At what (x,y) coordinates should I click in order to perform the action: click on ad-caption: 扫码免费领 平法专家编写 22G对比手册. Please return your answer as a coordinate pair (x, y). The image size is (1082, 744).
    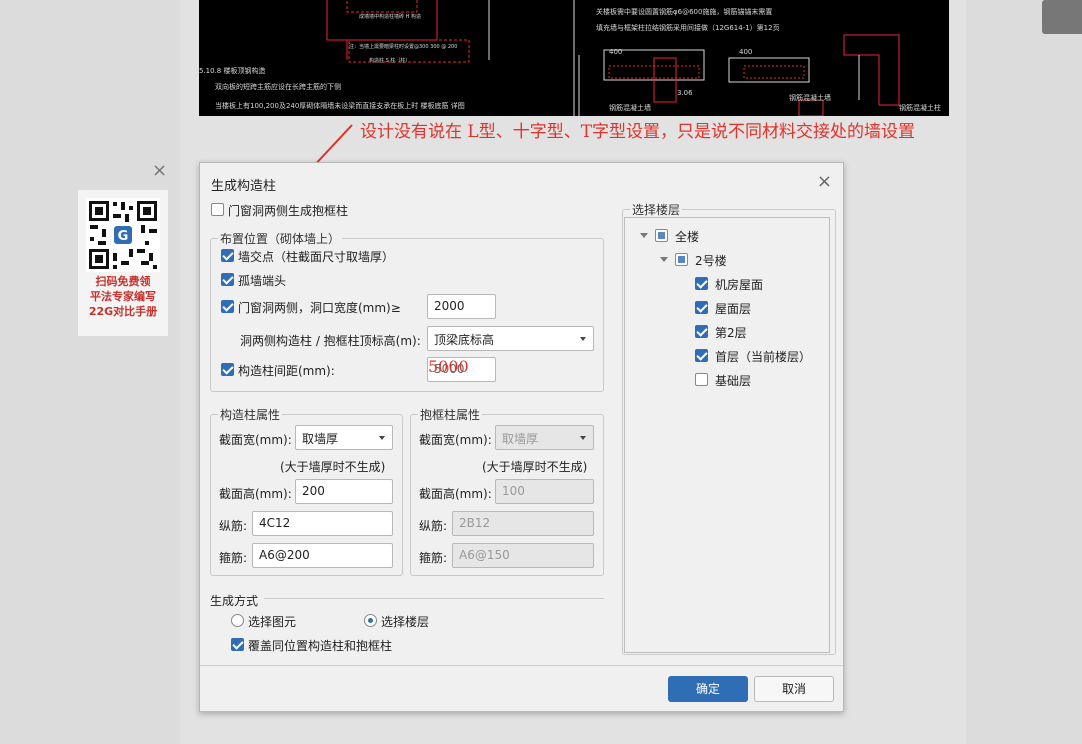
    Looking at the image, I should click on (123, 296).